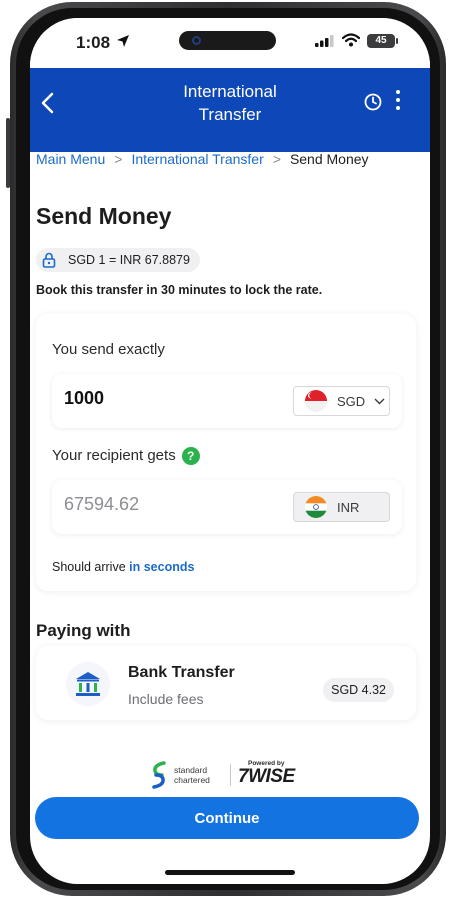  I want to click on partner-logos: standard chartered Powered by 7WISE, so click(230, 775).